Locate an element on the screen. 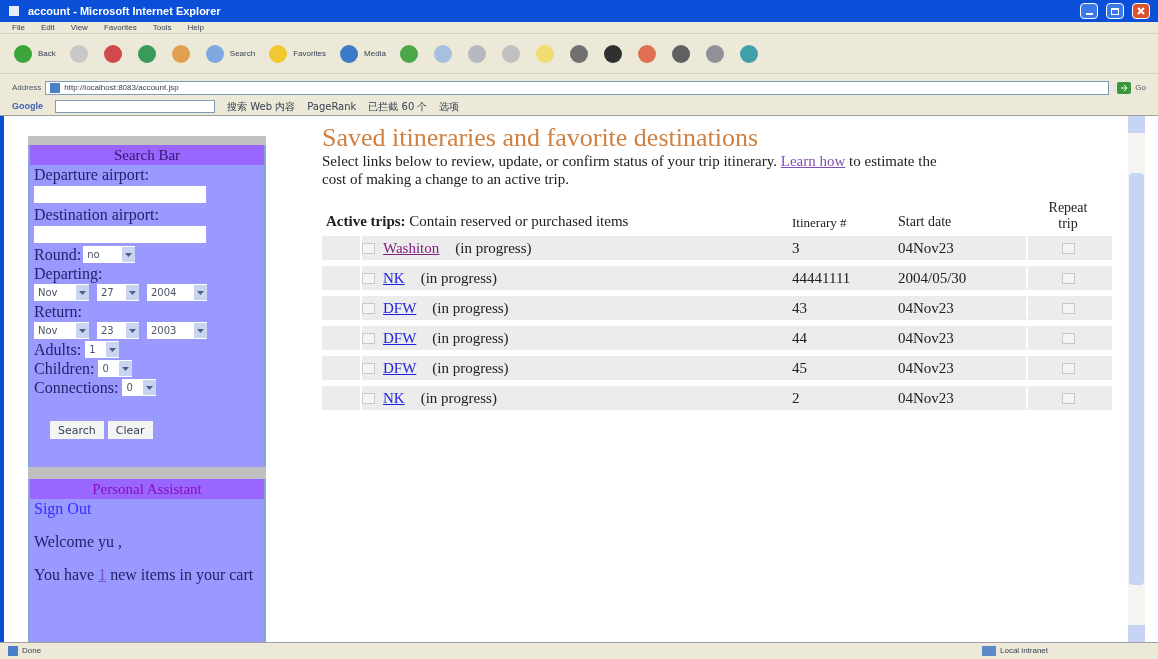 The height and width of the screenshot is (659, 1158). trip-link: Washiton is located at coordinates (411, 248).